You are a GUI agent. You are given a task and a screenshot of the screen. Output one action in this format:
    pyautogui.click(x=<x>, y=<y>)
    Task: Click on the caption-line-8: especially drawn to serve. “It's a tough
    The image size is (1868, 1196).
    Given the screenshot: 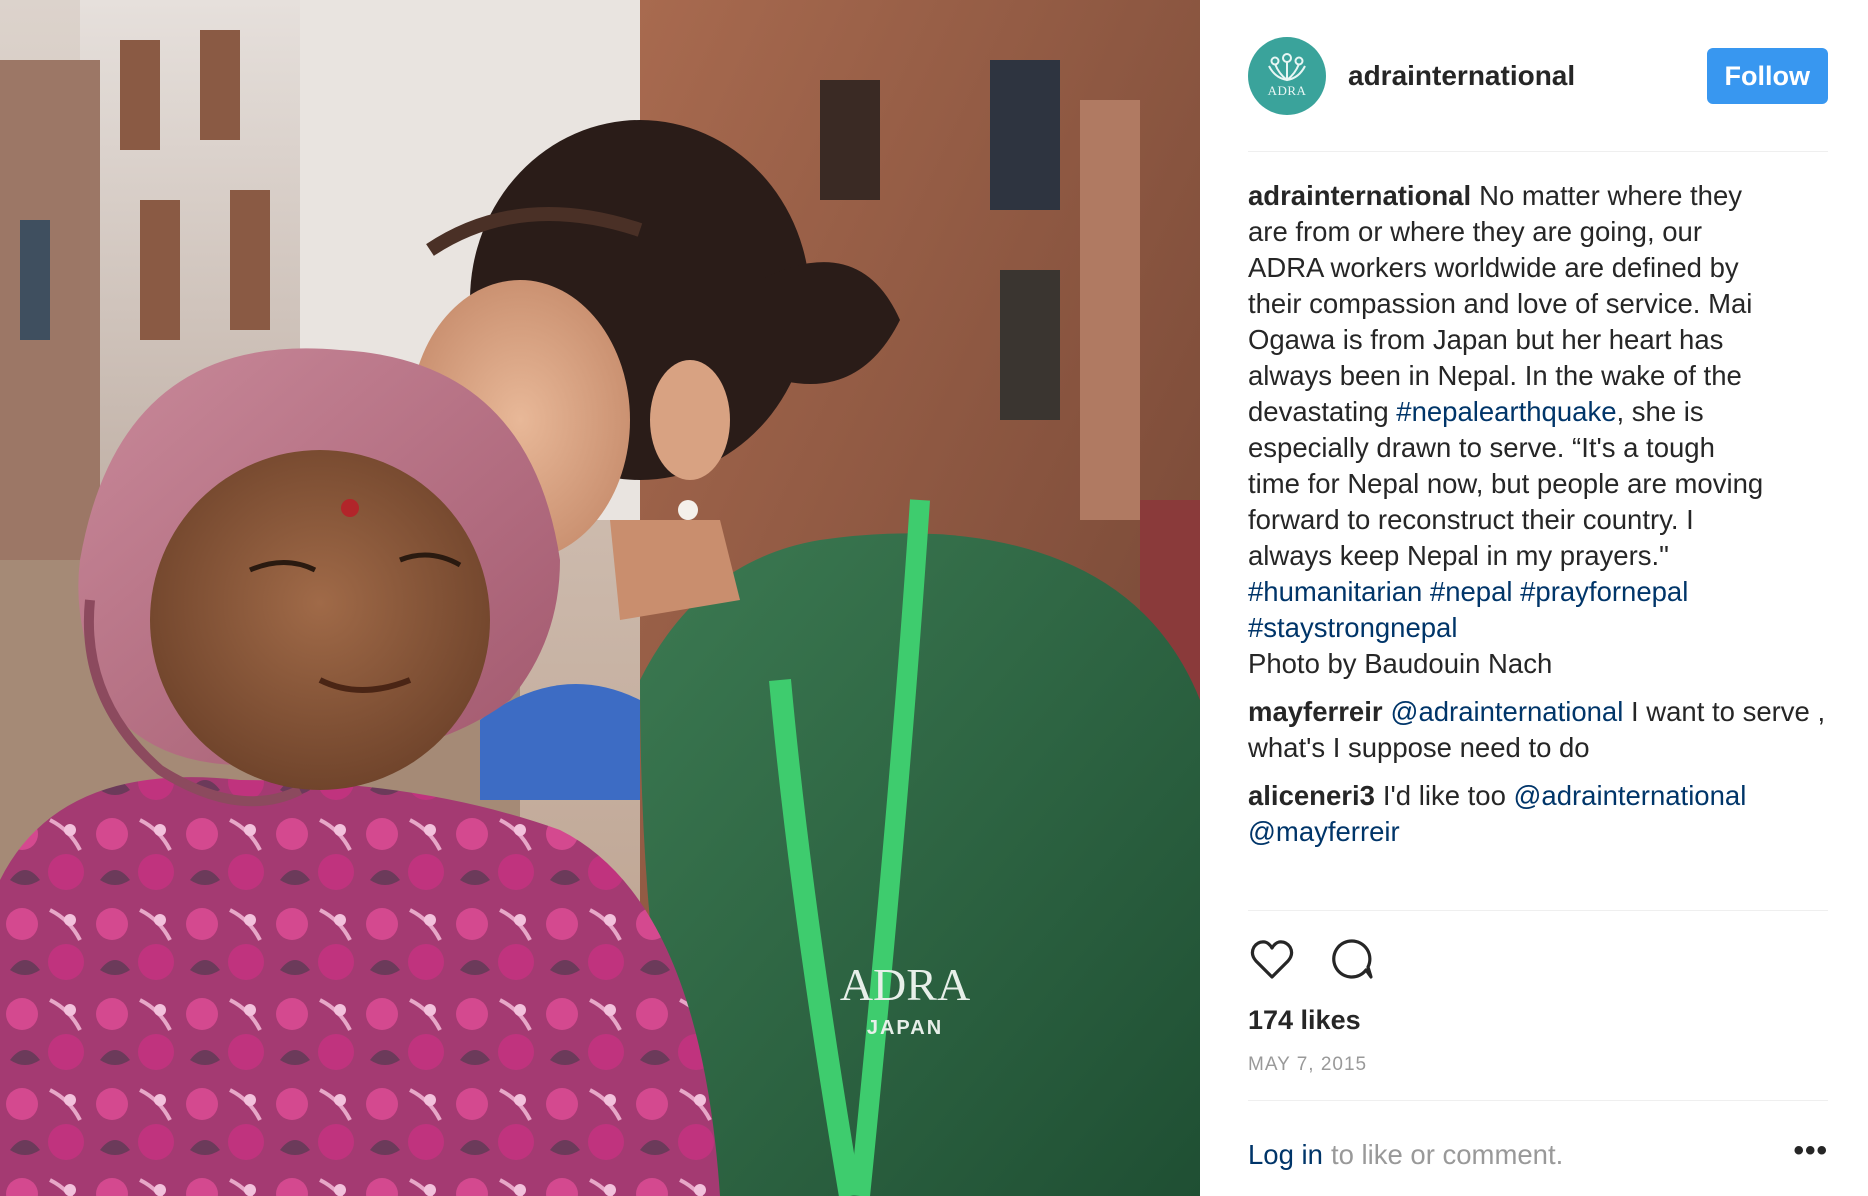 What is the action you would take?
    pyautogui.click(x=1481, y=447)
    